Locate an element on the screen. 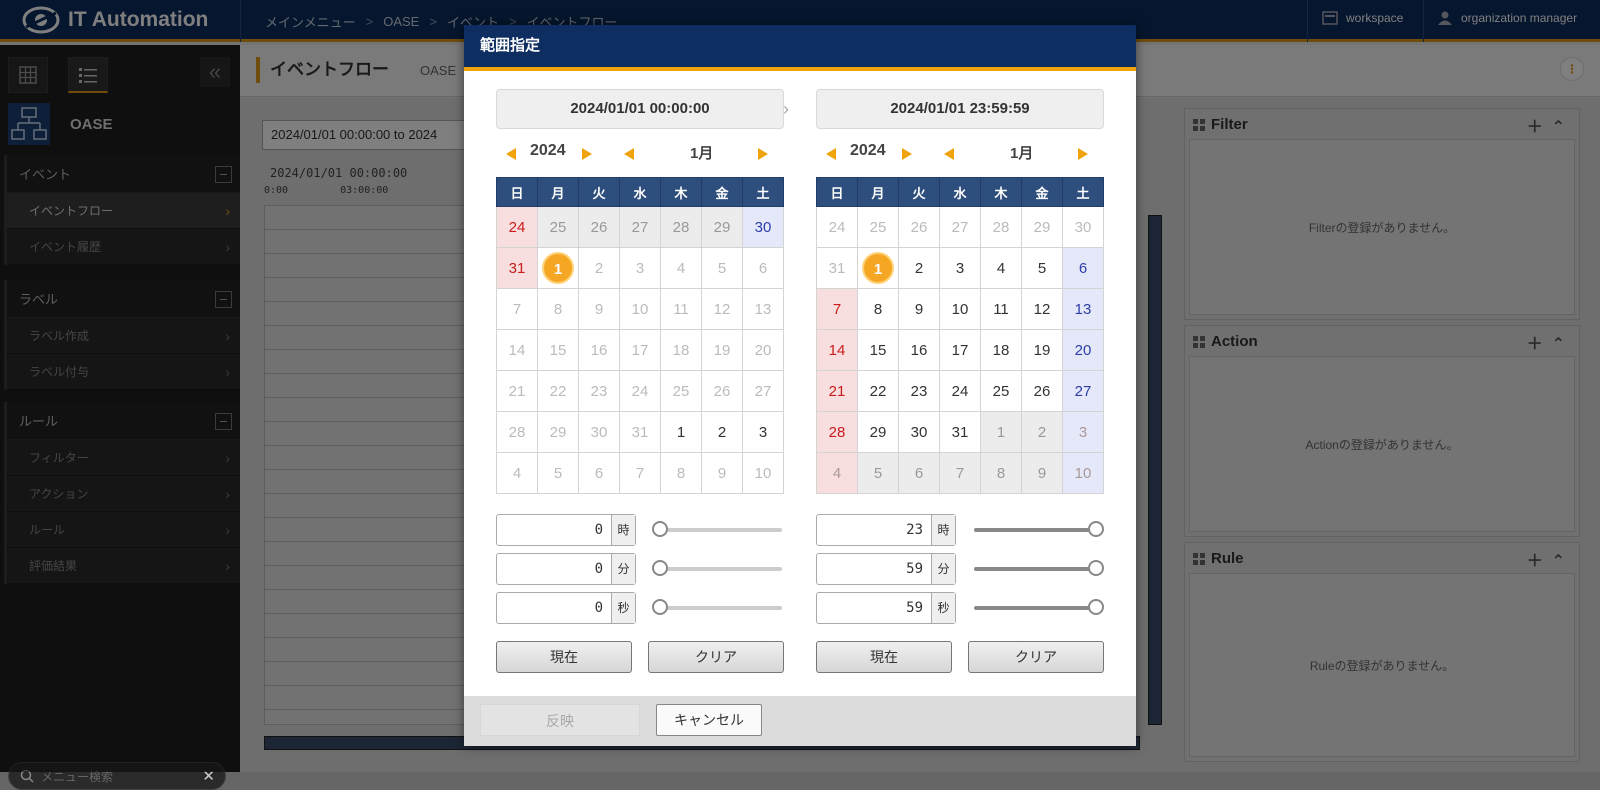  selected-day: 1 is located at coordinates (558, 268).